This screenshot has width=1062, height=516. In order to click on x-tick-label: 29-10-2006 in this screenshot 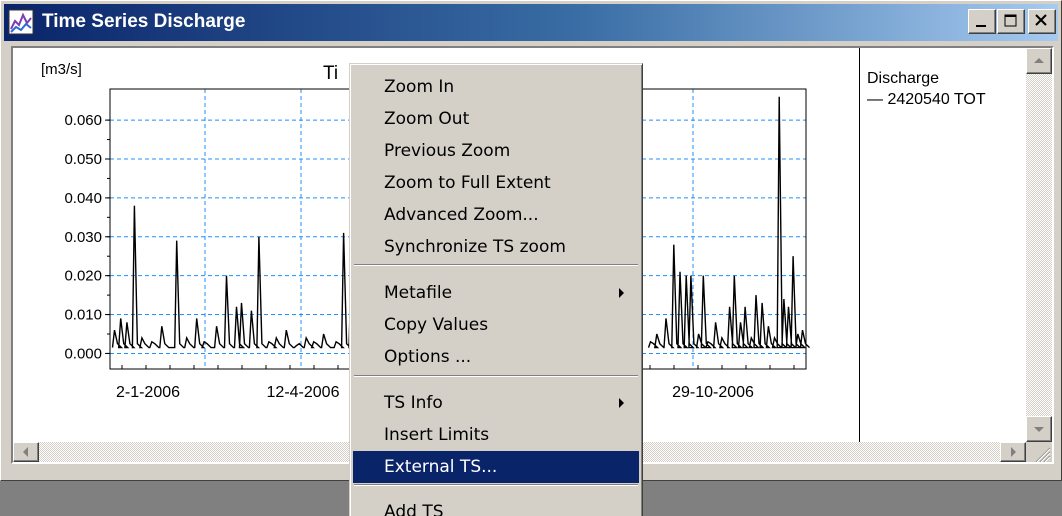, I will do `click(713, 392)`.